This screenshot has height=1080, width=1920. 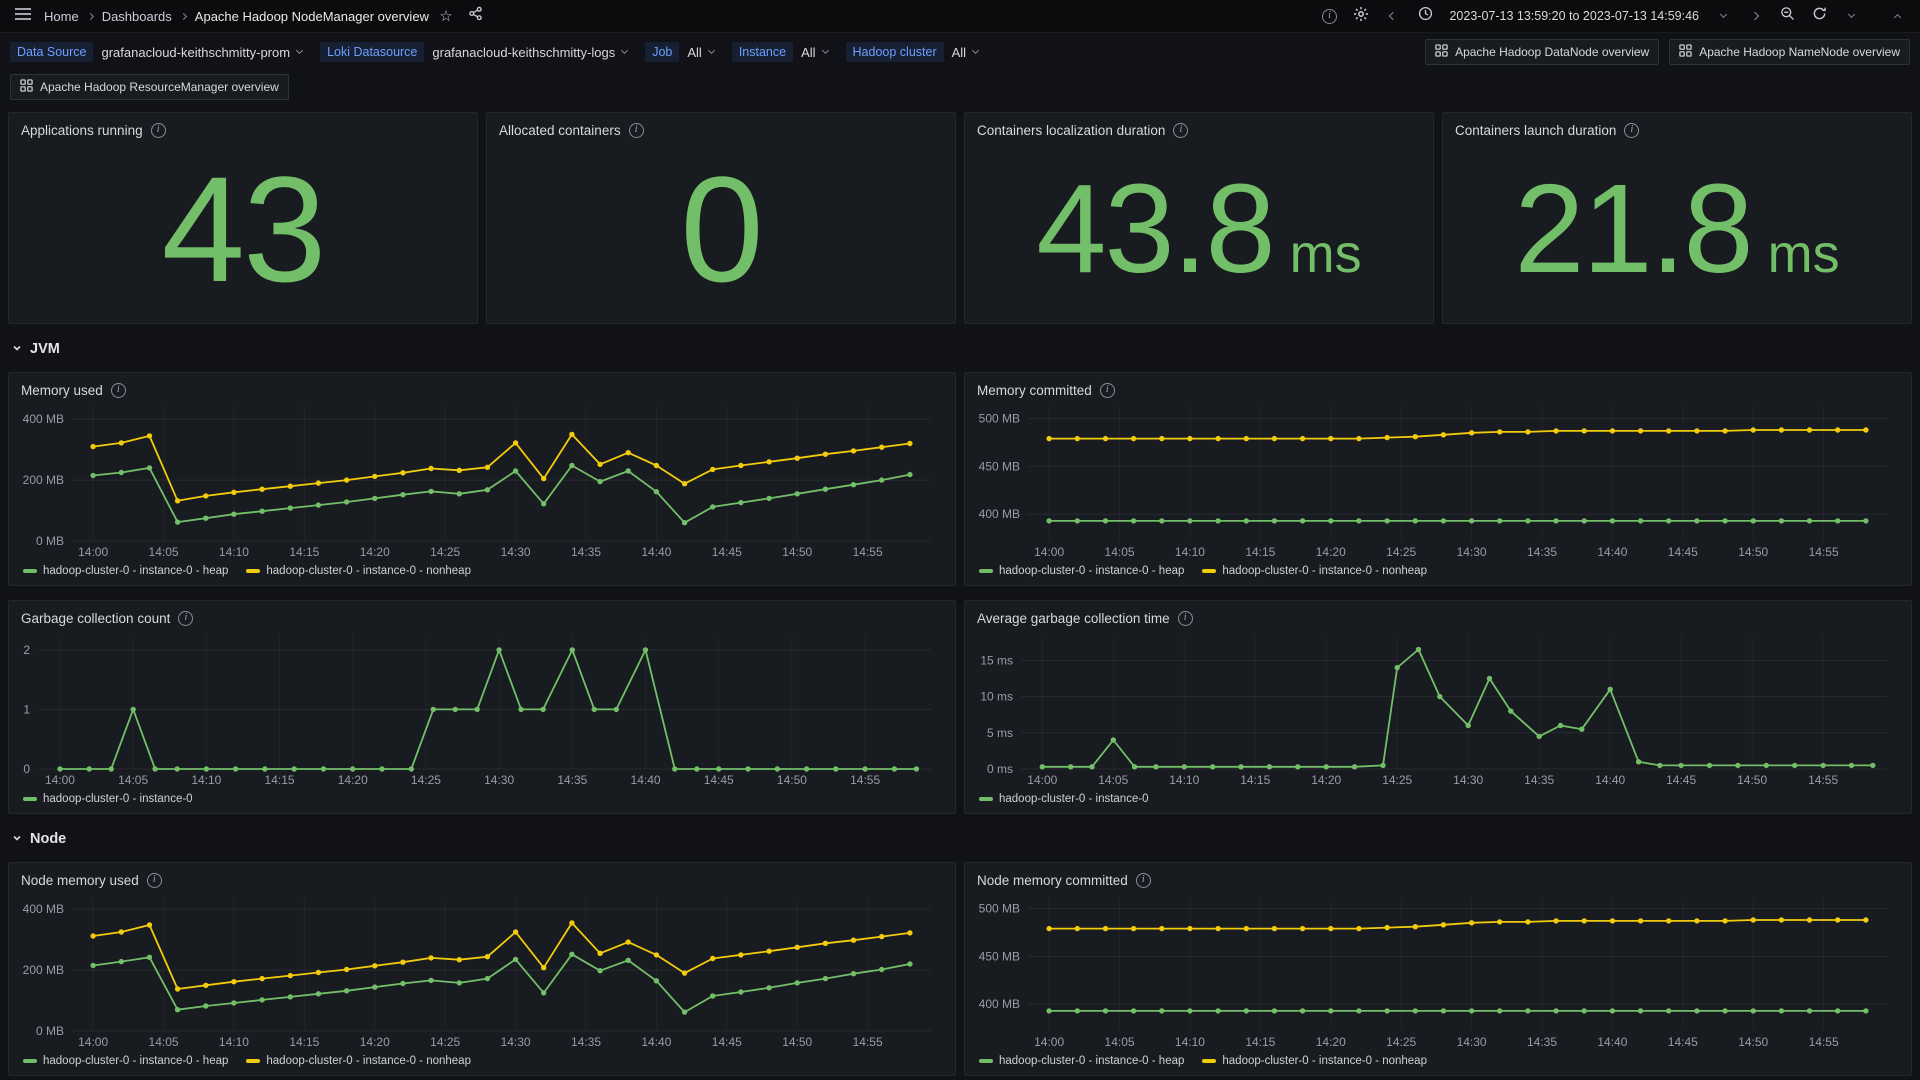 What do you see at coordinates (1393, 16) in the screenshot?
I see `time-shift-back-button` at bounding box center [1393, 16].